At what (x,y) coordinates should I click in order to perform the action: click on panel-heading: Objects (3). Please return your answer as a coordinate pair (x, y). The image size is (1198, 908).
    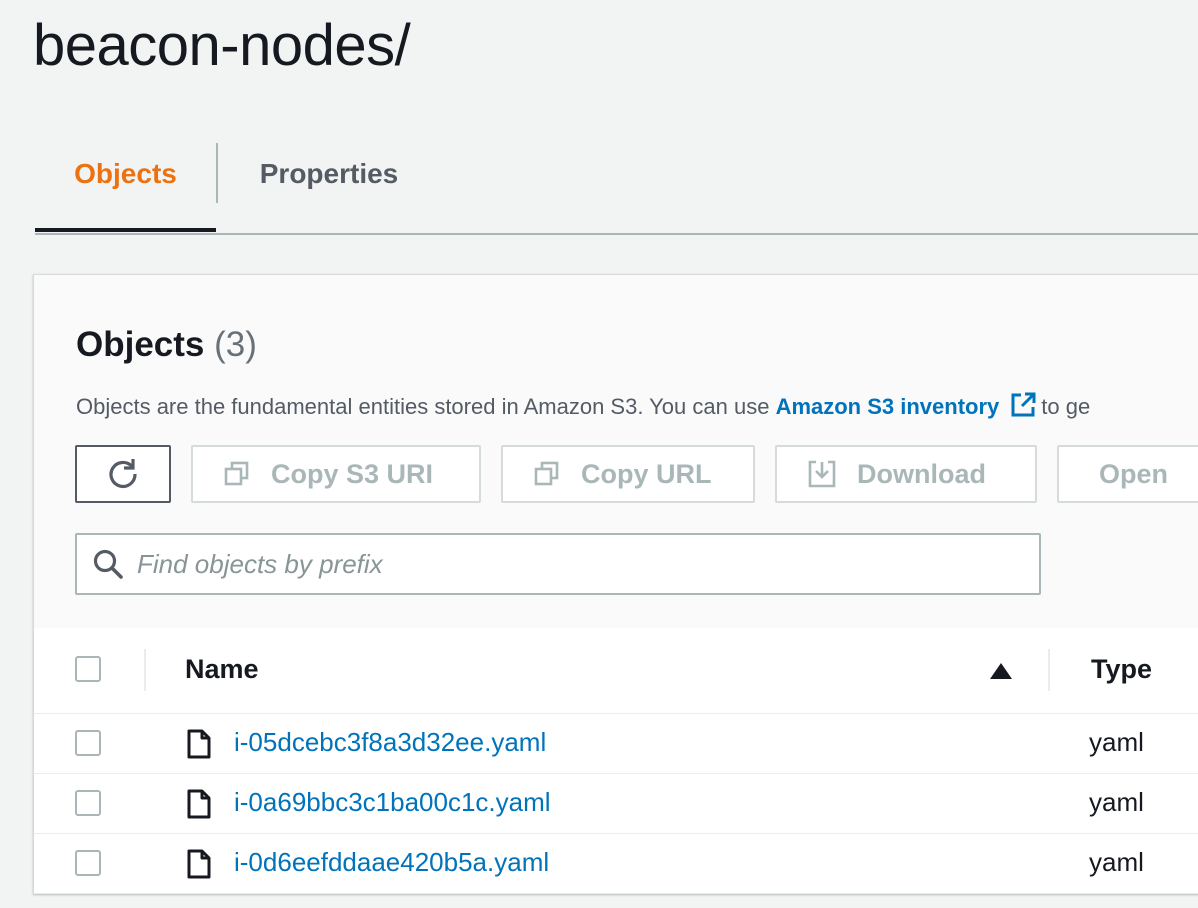
    Looking at the image, I should click on (166, 345).